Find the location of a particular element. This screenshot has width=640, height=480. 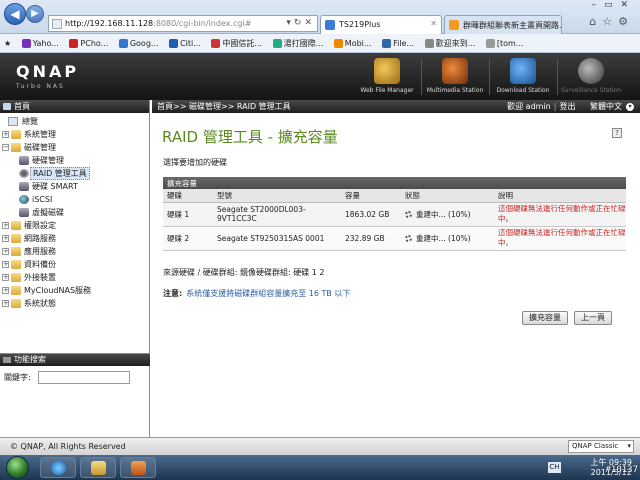

sidebar-item-raid-tool: RAID 管理工具 is located at coordinates (74, 173).